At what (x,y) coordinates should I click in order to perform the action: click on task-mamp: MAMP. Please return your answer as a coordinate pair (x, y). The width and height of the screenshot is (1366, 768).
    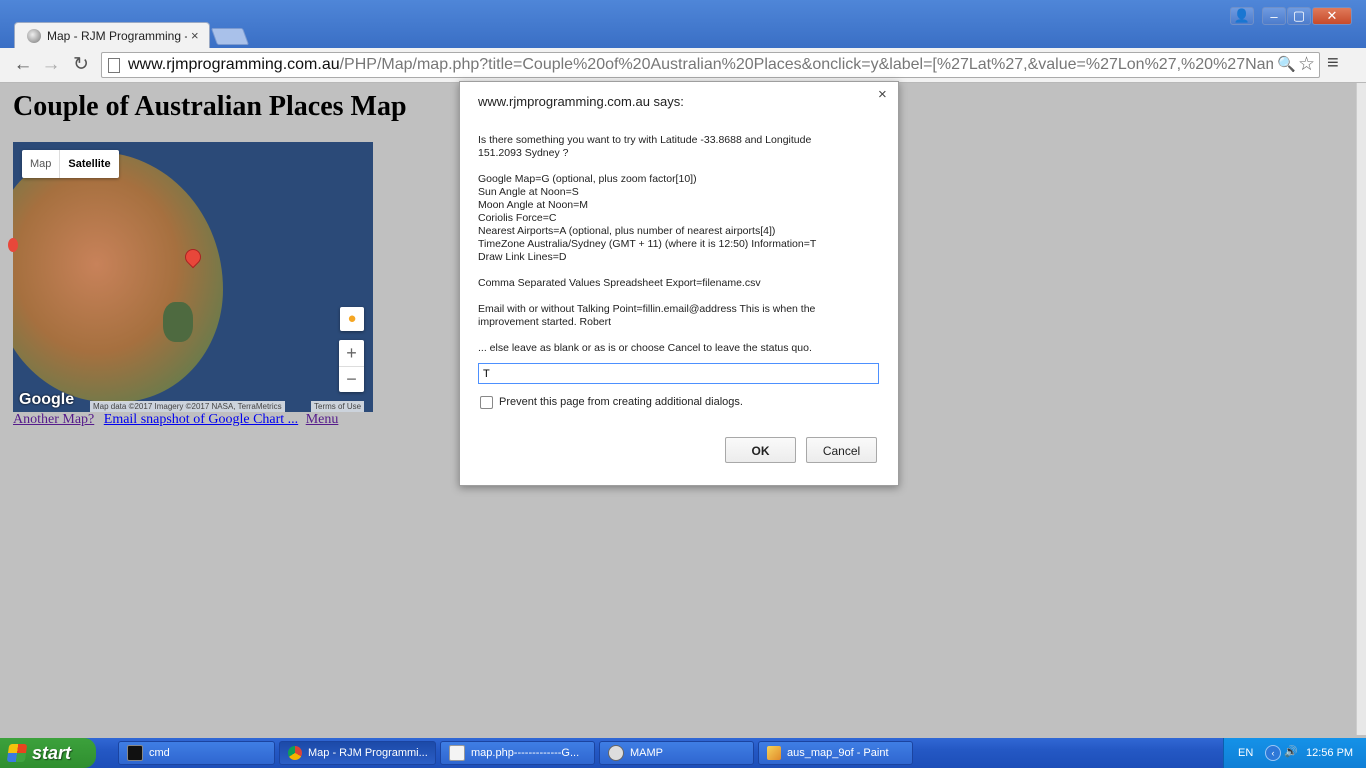
    Looking at the image, I should click on (676, 753).